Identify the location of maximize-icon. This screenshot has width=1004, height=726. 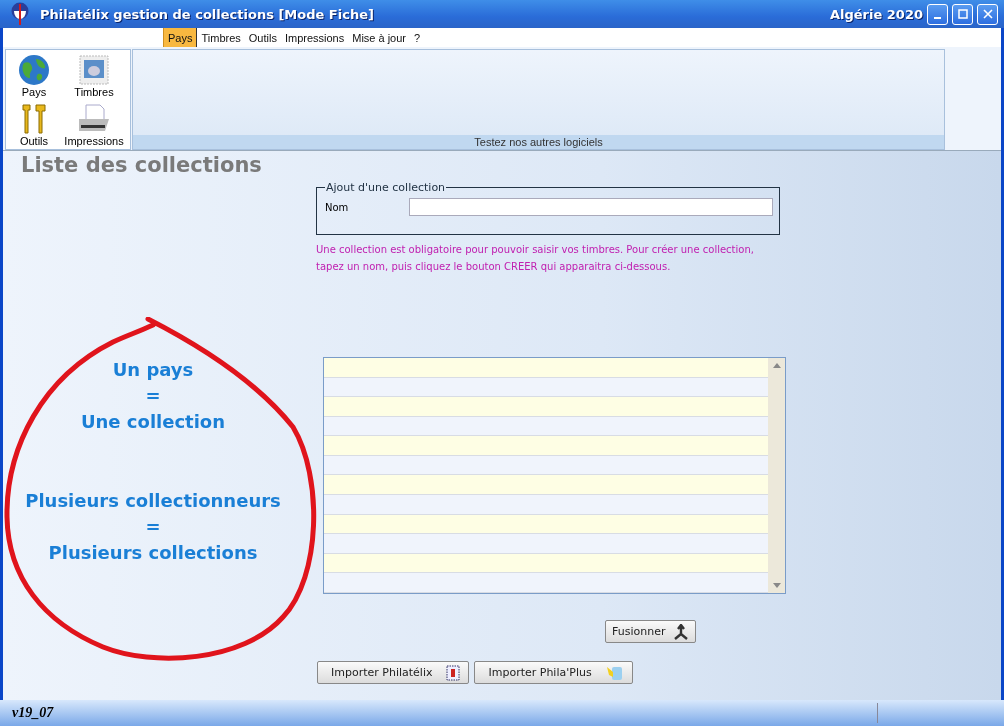
(962, 14).